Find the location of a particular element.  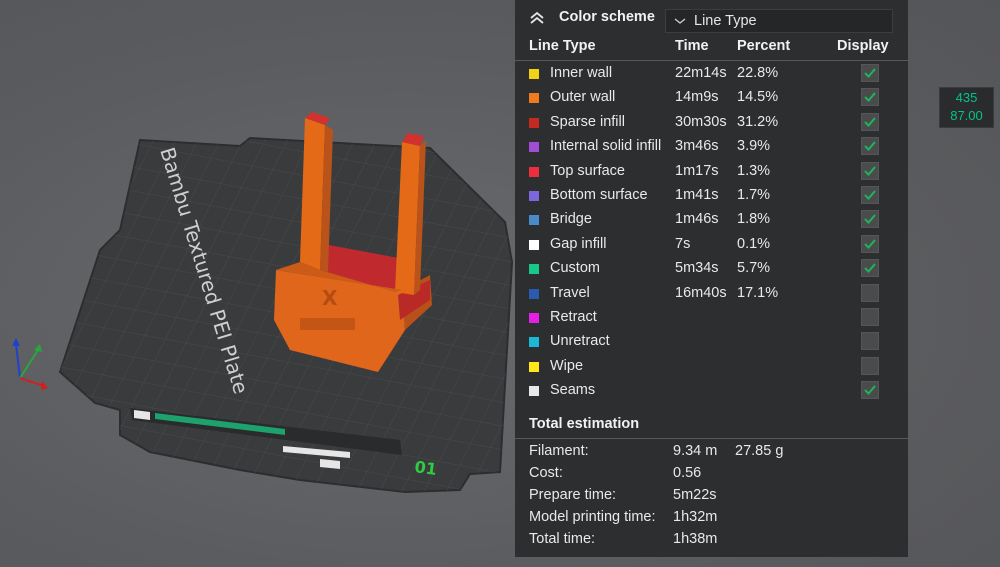

line-type-time: 22m14s is located at coordinates (701, 73).